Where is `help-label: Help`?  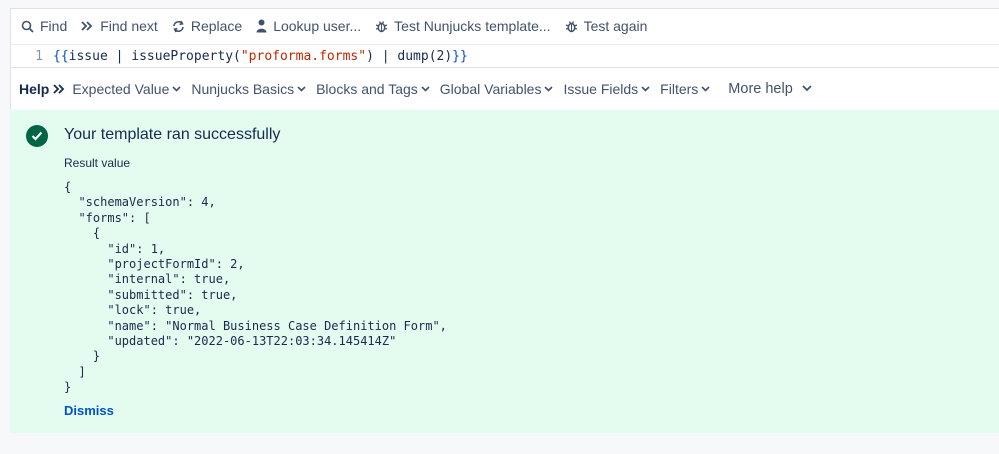
help-label: Help is located at coordinates (34, 88).